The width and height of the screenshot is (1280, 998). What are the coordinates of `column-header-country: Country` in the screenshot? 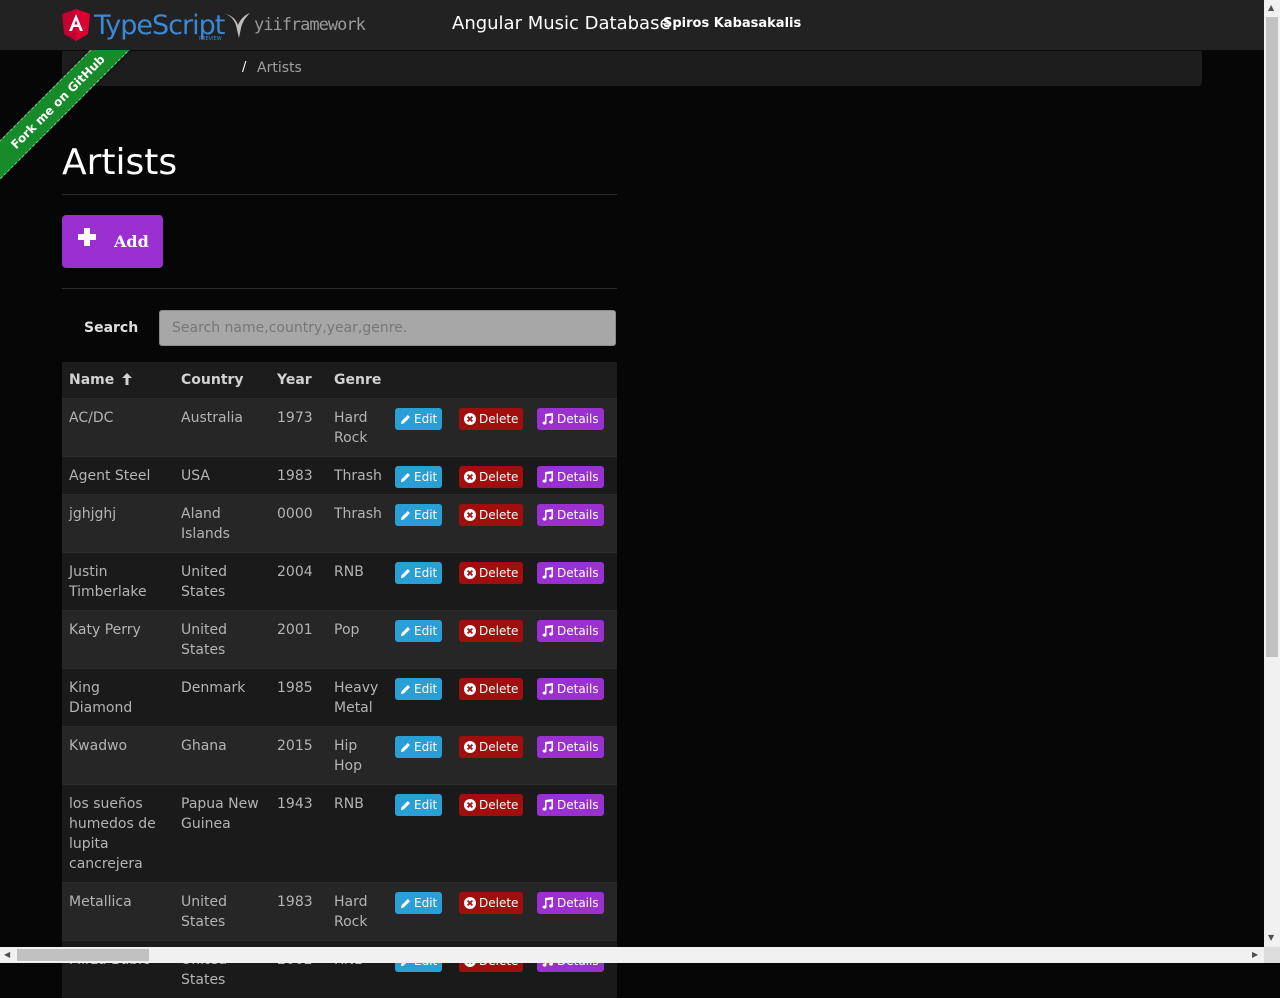 It's located at (222, 380).